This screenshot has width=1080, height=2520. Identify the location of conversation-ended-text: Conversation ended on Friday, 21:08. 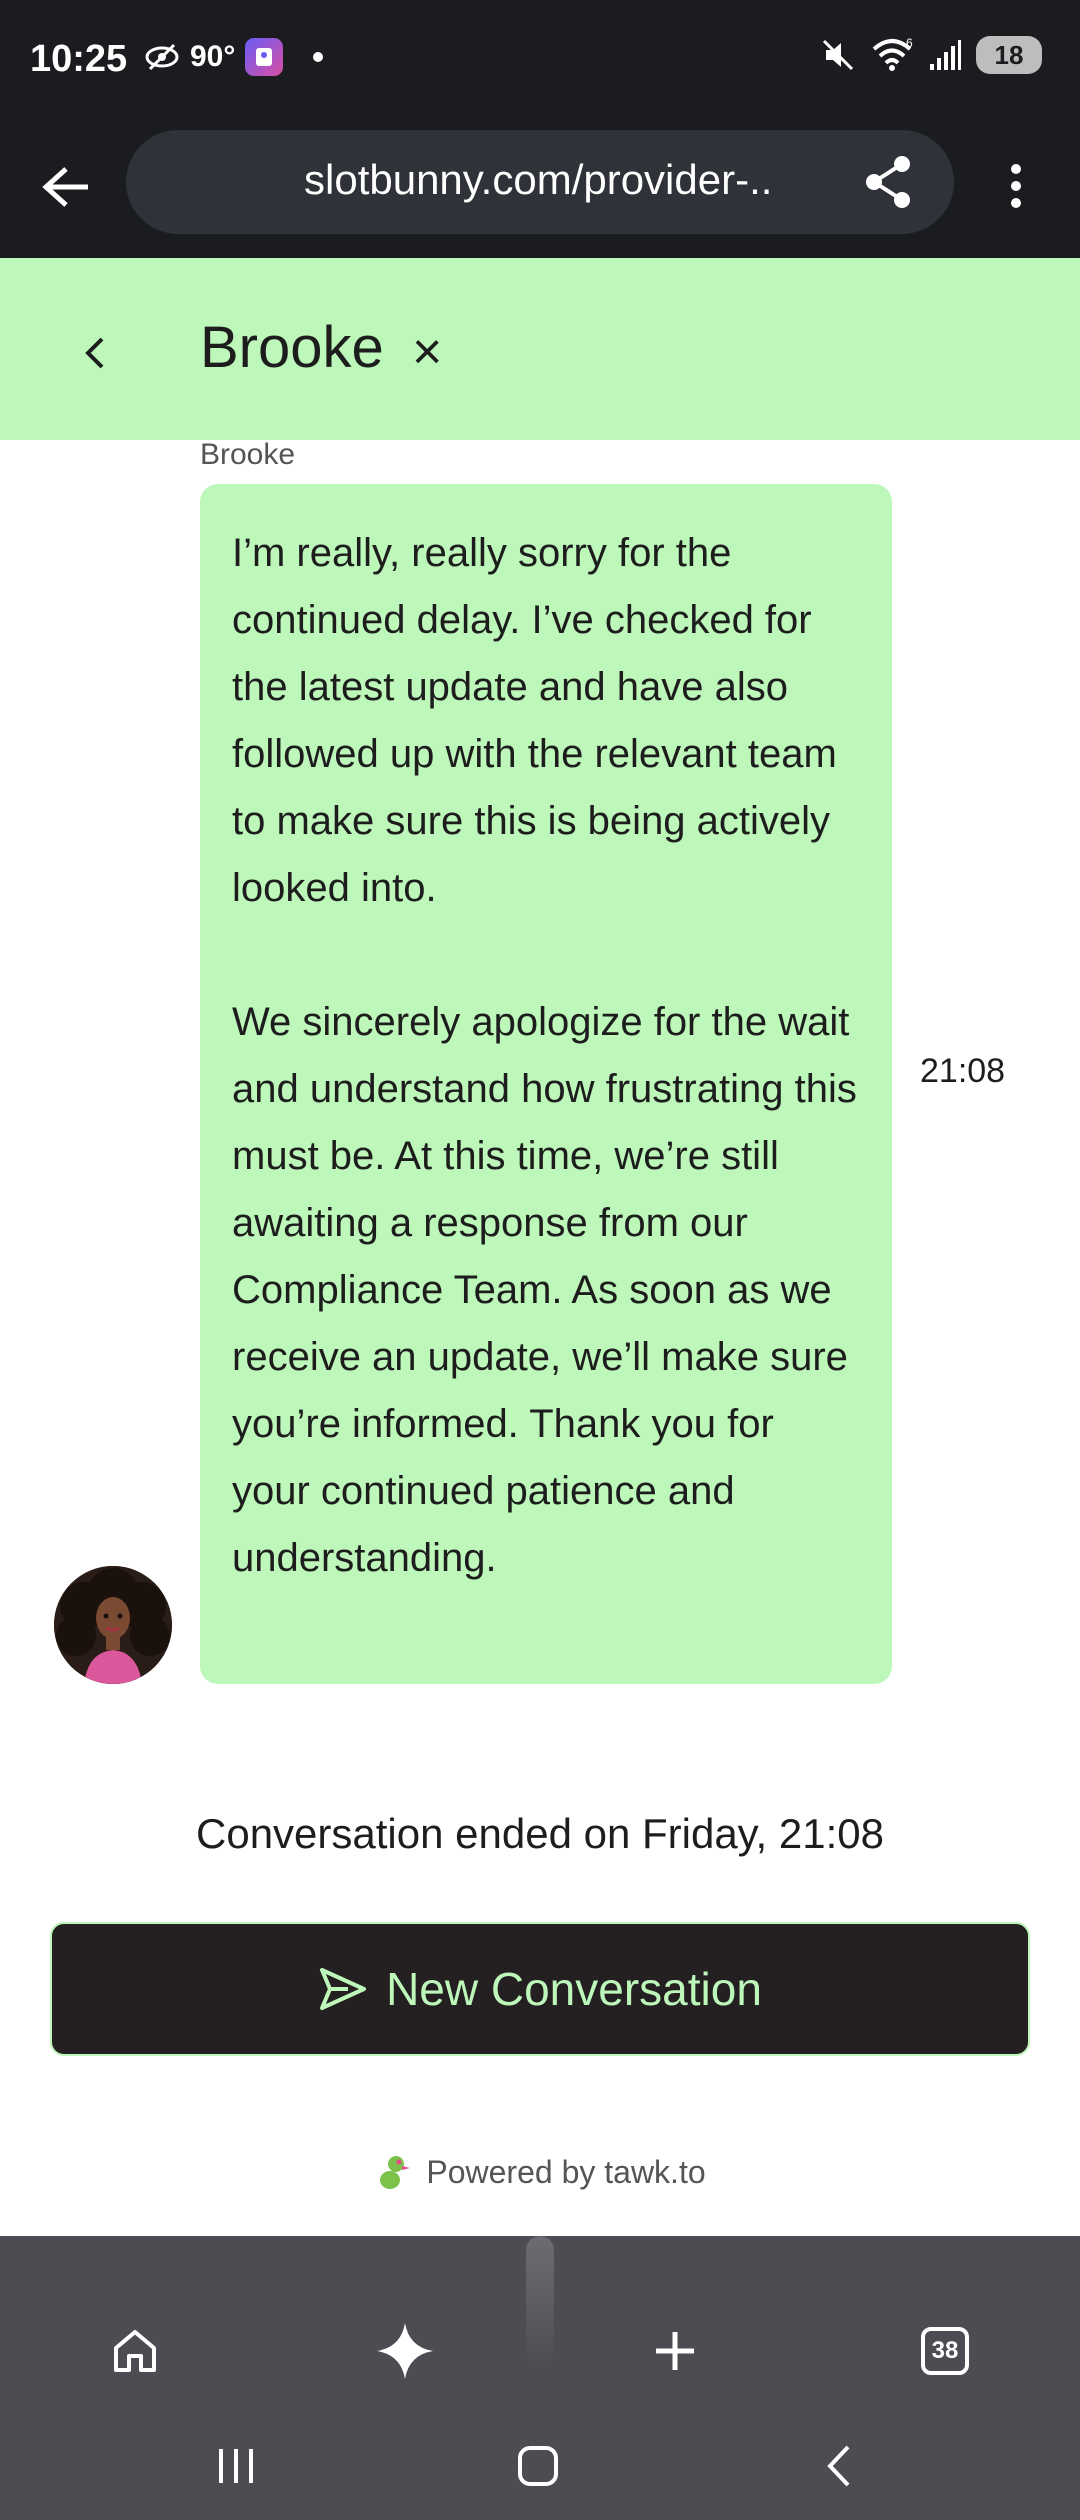
(540, 1833).